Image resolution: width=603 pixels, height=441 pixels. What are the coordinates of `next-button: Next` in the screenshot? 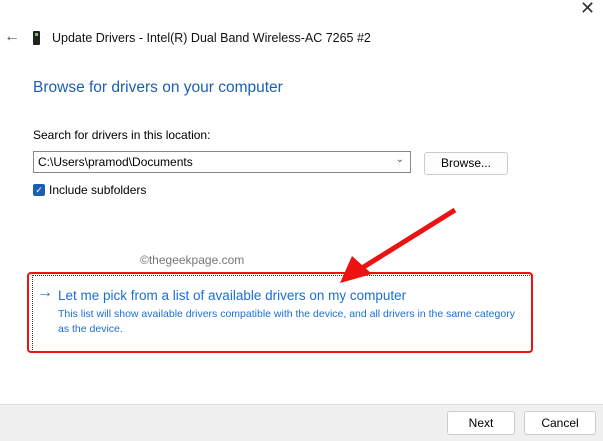 It's located at (481, 423).